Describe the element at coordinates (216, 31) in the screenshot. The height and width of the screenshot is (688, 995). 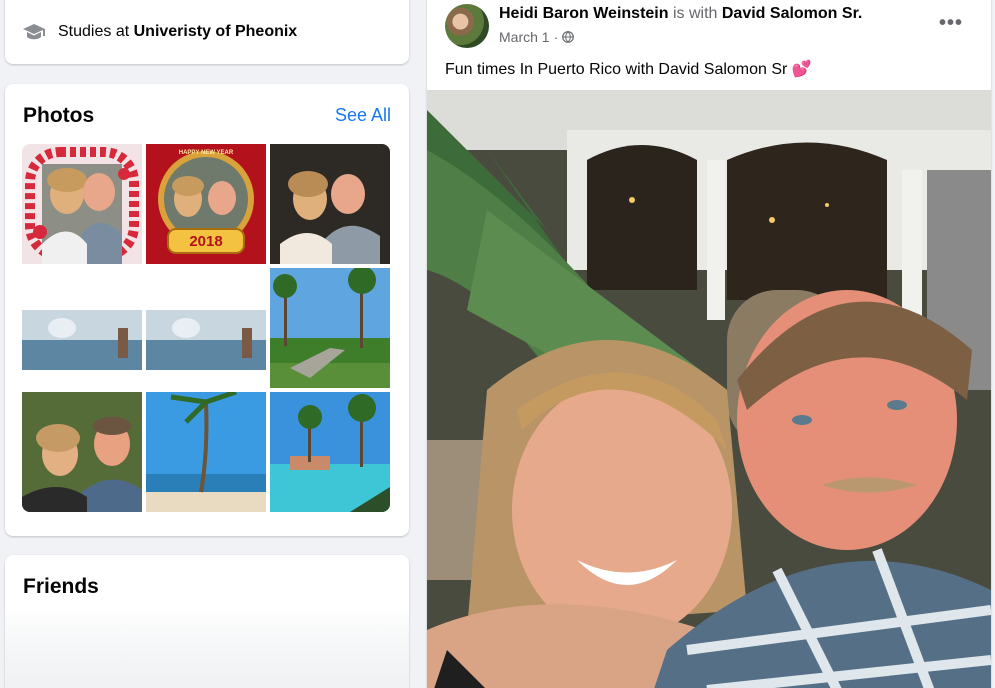
I see `studies-school-link: Univeristy of Pheonix` at that location.